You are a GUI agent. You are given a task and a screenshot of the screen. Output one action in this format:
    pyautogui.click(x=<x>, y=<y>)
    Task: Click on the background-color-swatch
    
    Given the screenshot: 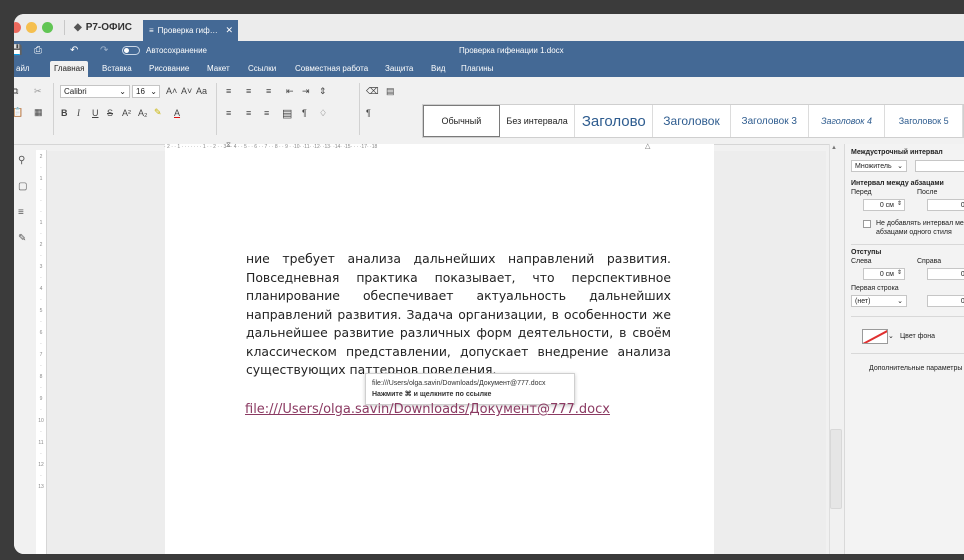 What is the action you would take?
    pyautogui.click(x=875, y=336)
    